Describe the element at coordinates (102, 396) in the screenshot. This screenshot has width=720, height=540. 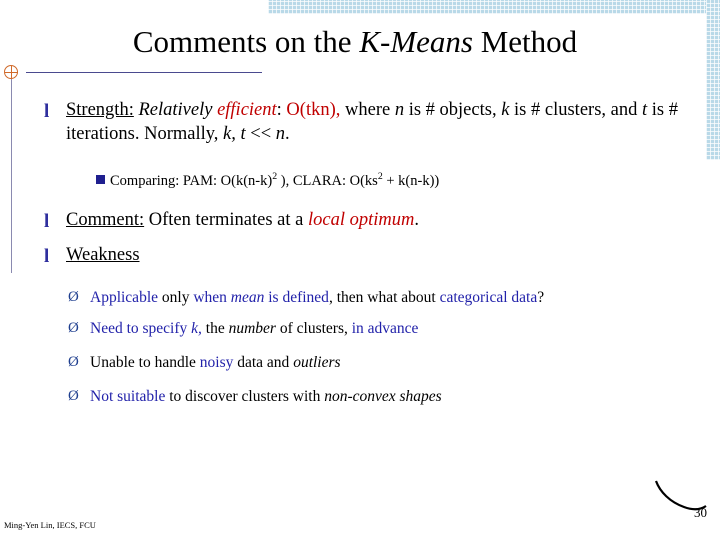
I see `w4-s0: Not` at that location.